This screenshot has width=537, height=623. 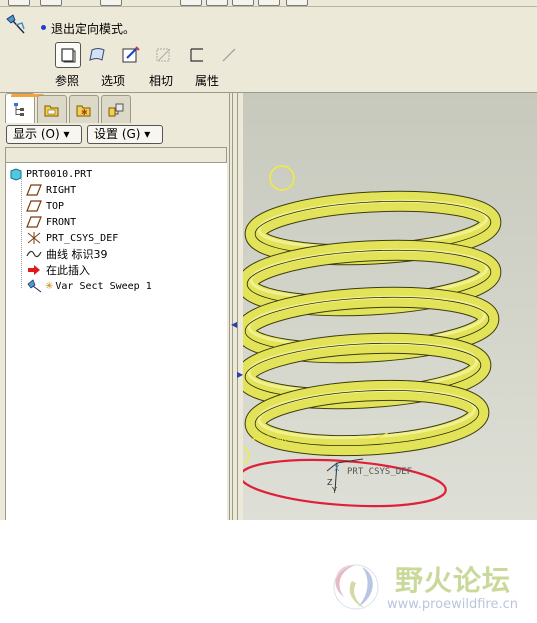 What do you see at coordinates (197, 55) in the screenshot?
I see `corner-icon` at bounding box center [197, 55].